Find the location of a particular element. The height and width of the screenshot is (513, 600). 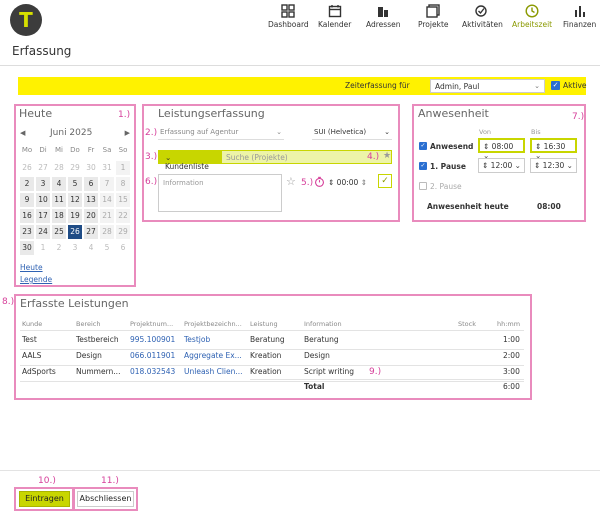

calendar-day: 20 is located at coordinates (91, 216).